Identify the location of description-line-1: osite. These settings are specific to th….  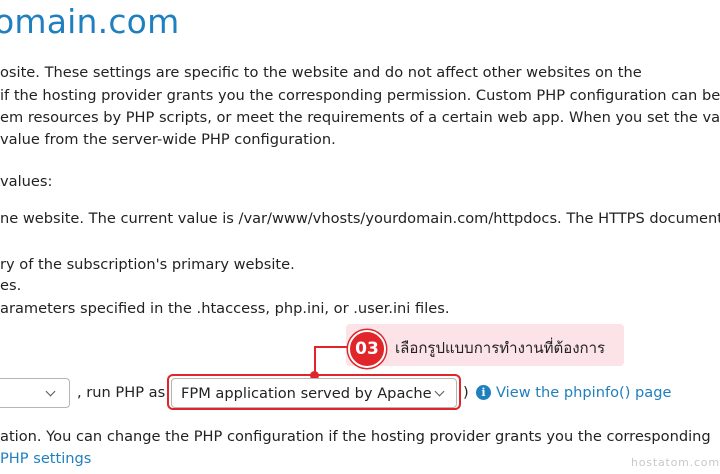
(321, 72).